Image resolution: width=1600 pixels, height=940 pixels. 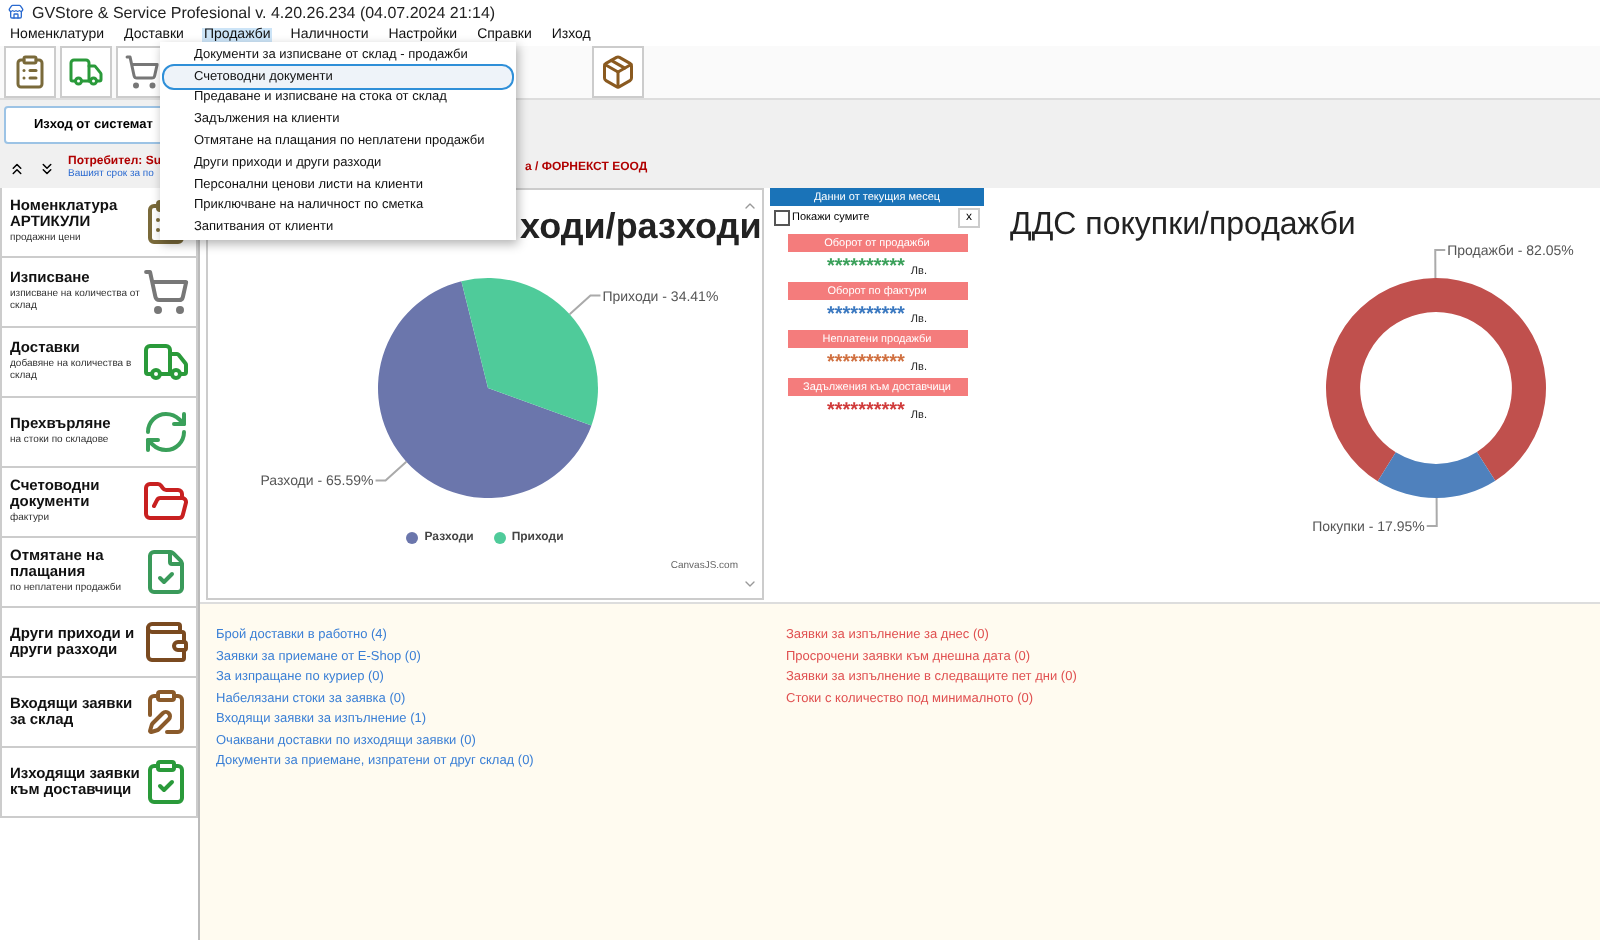 I want to click on window-title: GVStore & Service Profesional v. 4.20.26.234 (04.07.2024 21:14), so click(x=264, y=12).